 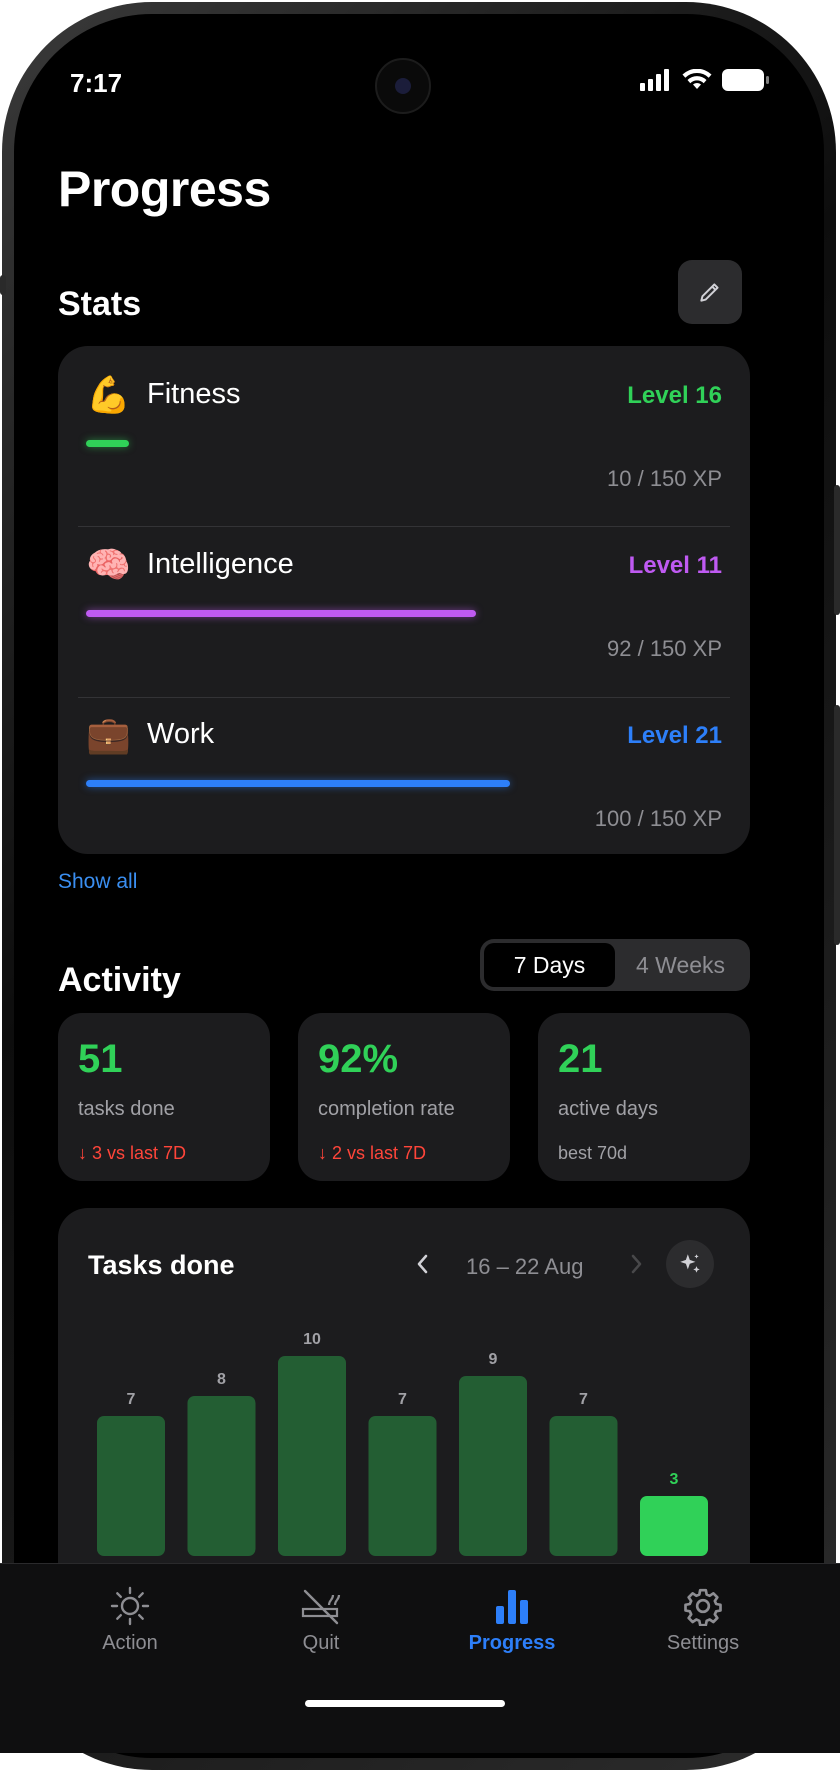 I want to click on stat-level: Level 11, so click(x=675, y=565).